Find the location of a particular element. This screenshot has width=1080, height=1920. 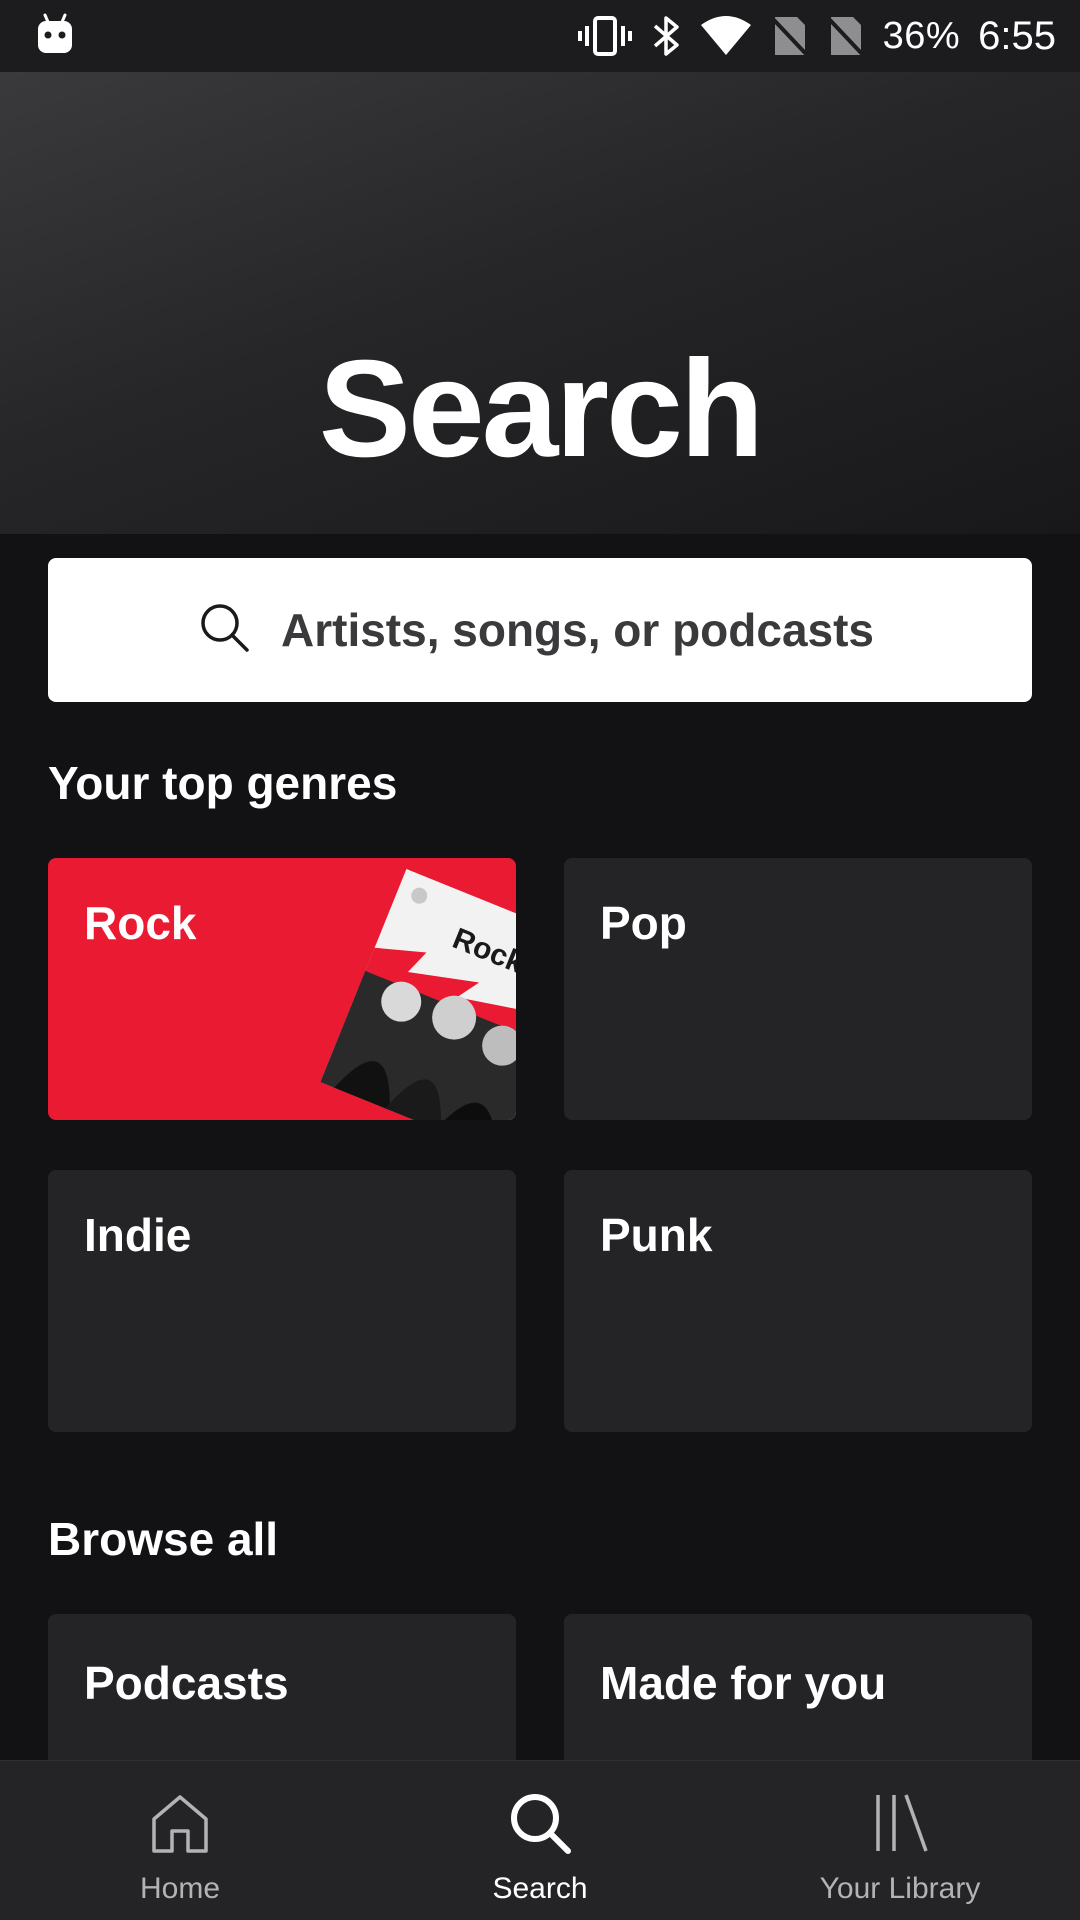

status-bar: 36% 6:55 is located at coordinates (540, 36).